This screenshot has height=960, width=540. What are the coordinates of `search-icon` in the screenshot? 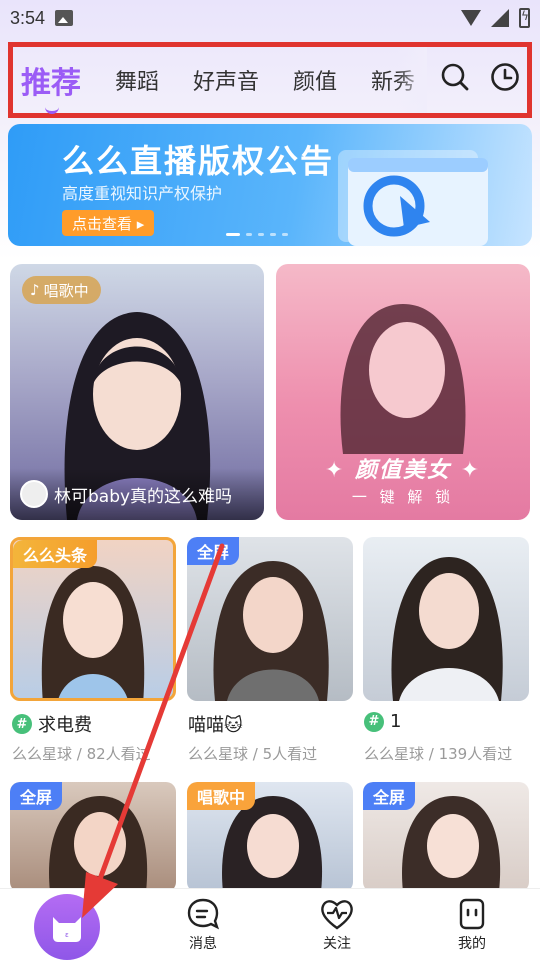 It's located at (455, 77).